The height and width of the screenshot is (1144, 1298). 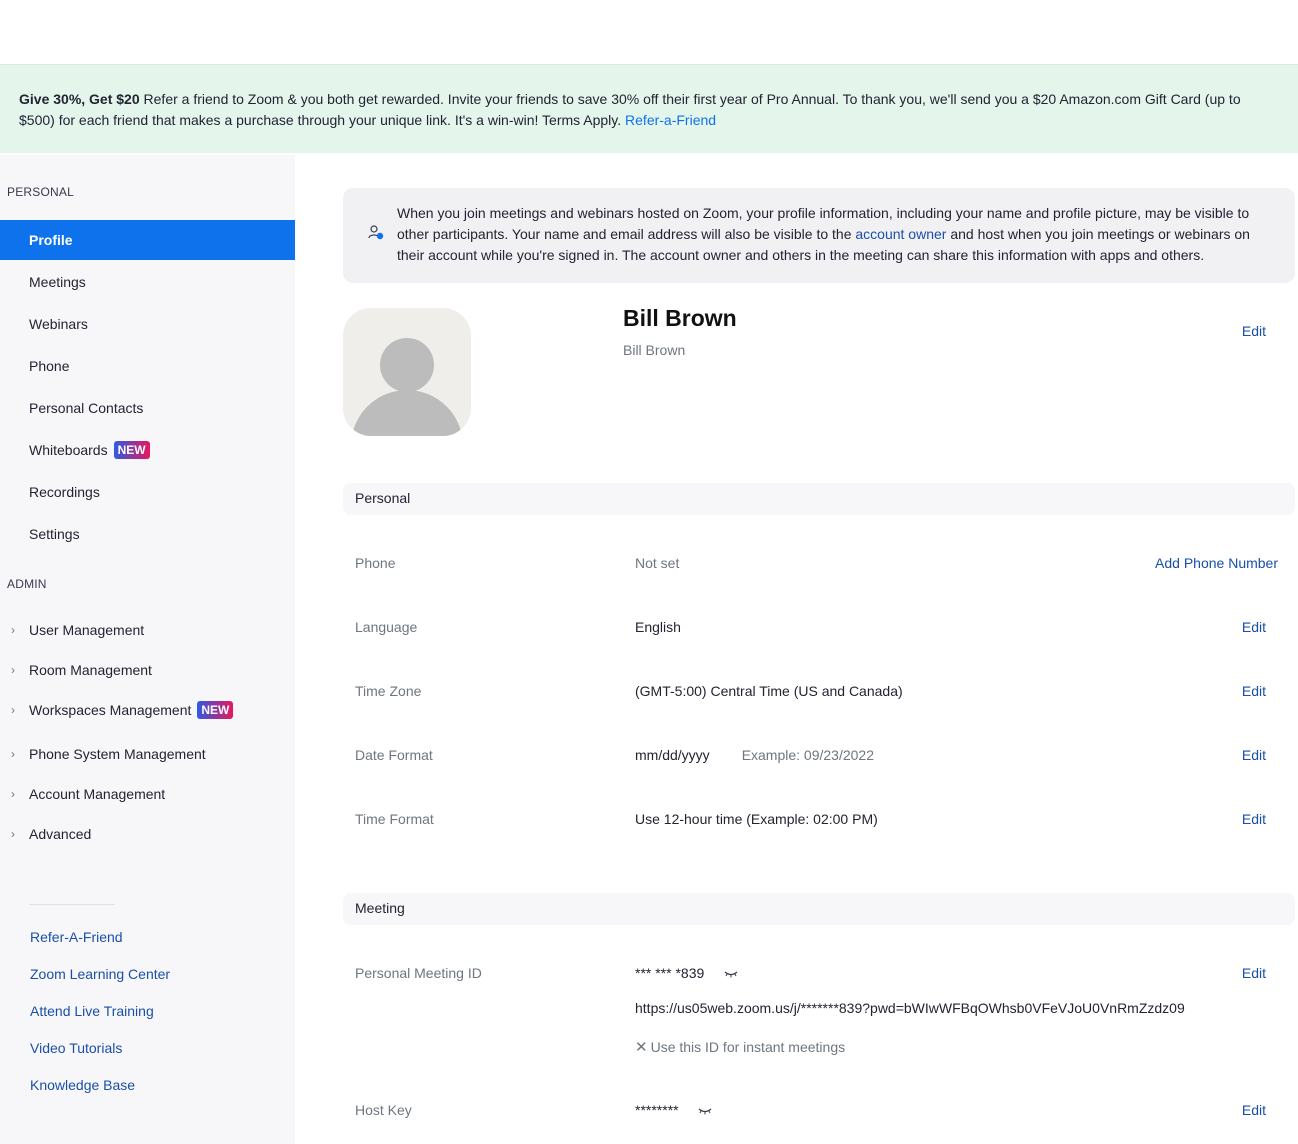 What do you see at coordinates (51, 240) in the screenshot?
I see `sidebar-item-label: Profile` at bounding box center [51, 240].